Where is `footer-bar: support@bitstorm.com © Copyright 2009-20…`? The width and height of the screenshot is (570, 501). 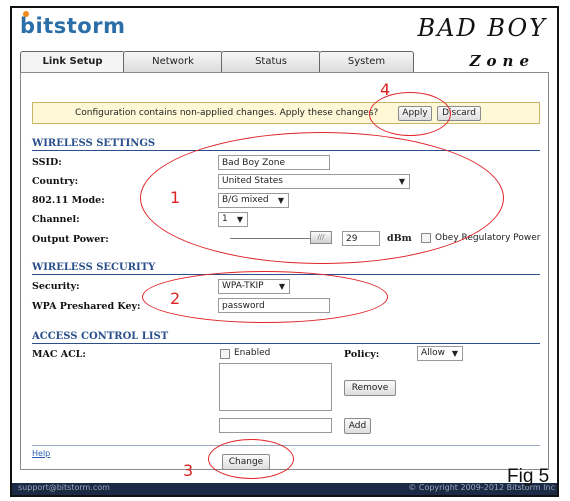
footer-bar: support@bitstorm.com © Copyright 2009-20… is located at coordinates (284, 489).